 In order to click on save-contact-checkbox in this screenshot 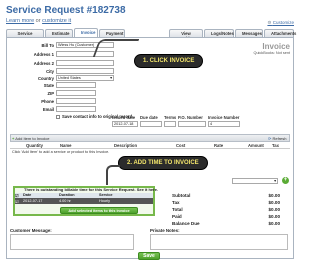, I will do `click(58, 116)`.